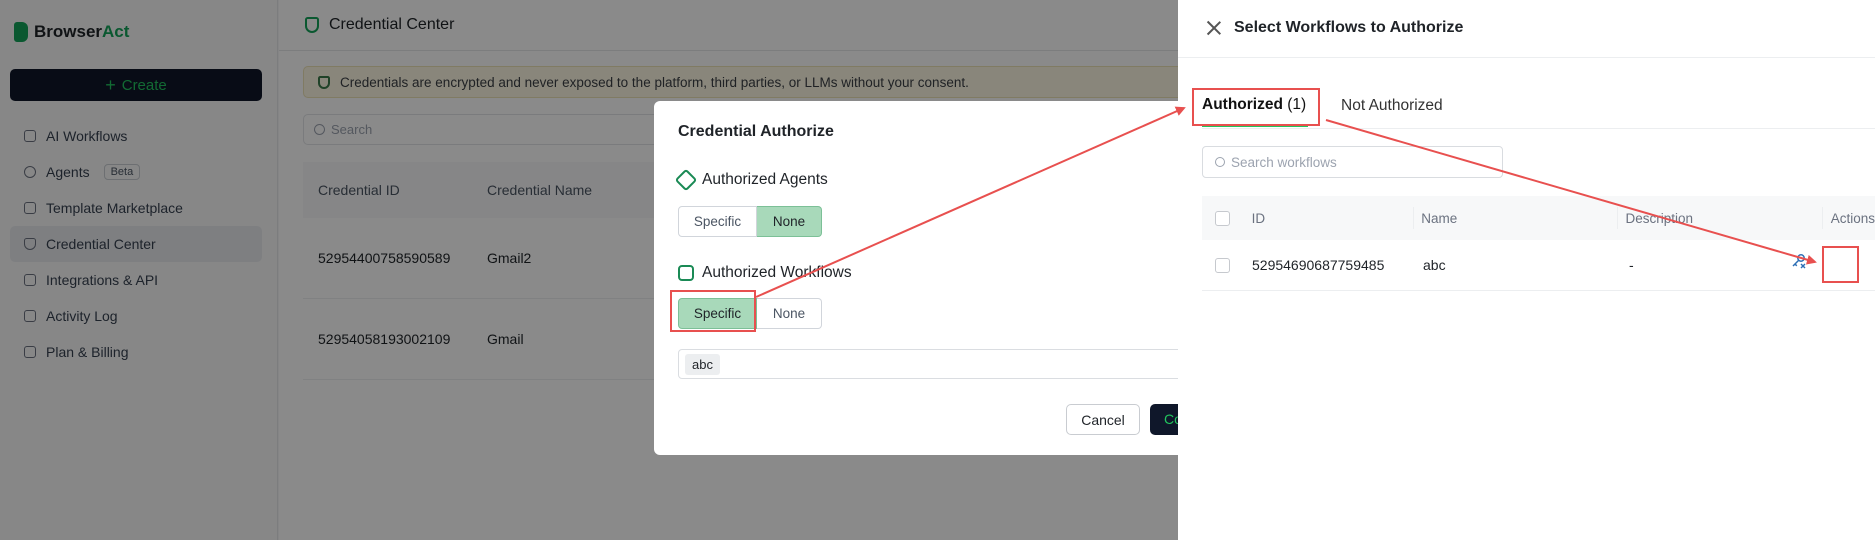  What do you see at coordinates (1538, 128) in the screenshot?
I see `tabs-divider` at bounding box center [1538, 128].